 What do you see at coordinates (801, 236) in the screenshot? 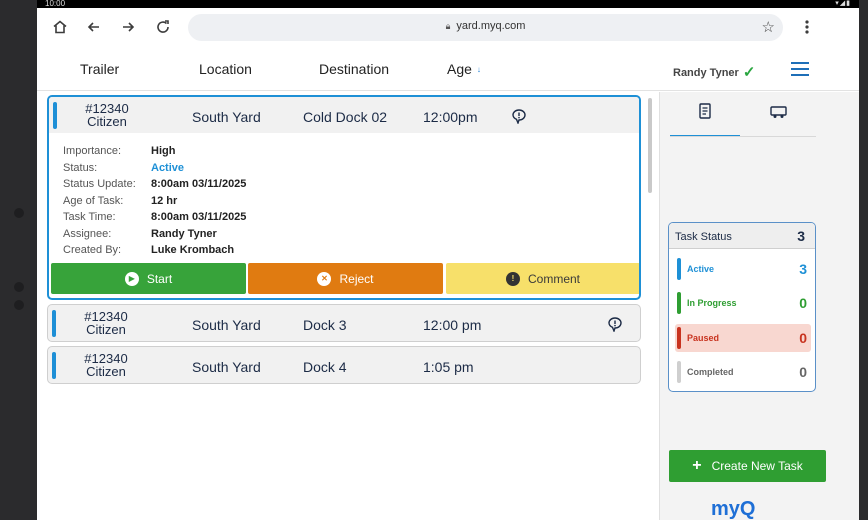
I see `task-status-total: 3` at bounding box center [801, 236].